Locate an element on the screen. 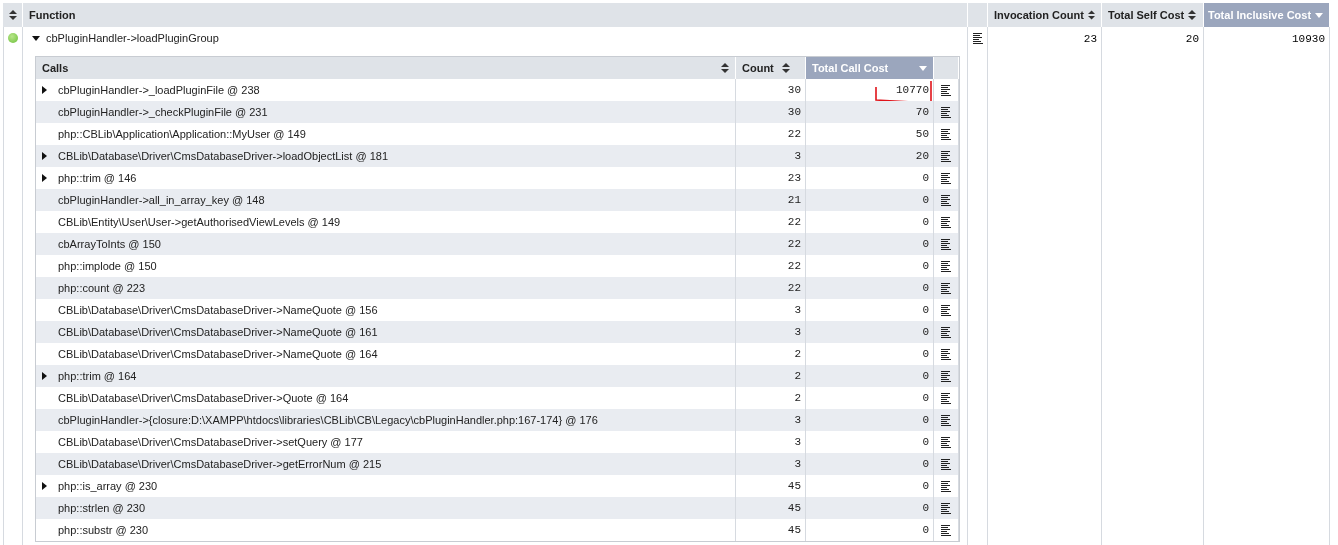 This screenshot has height=545, width=1338. call-name: CBLib\Database\Driver\CmsDatabaseDriver->NameQuote @ 164 is located at coordinates (218, 354).